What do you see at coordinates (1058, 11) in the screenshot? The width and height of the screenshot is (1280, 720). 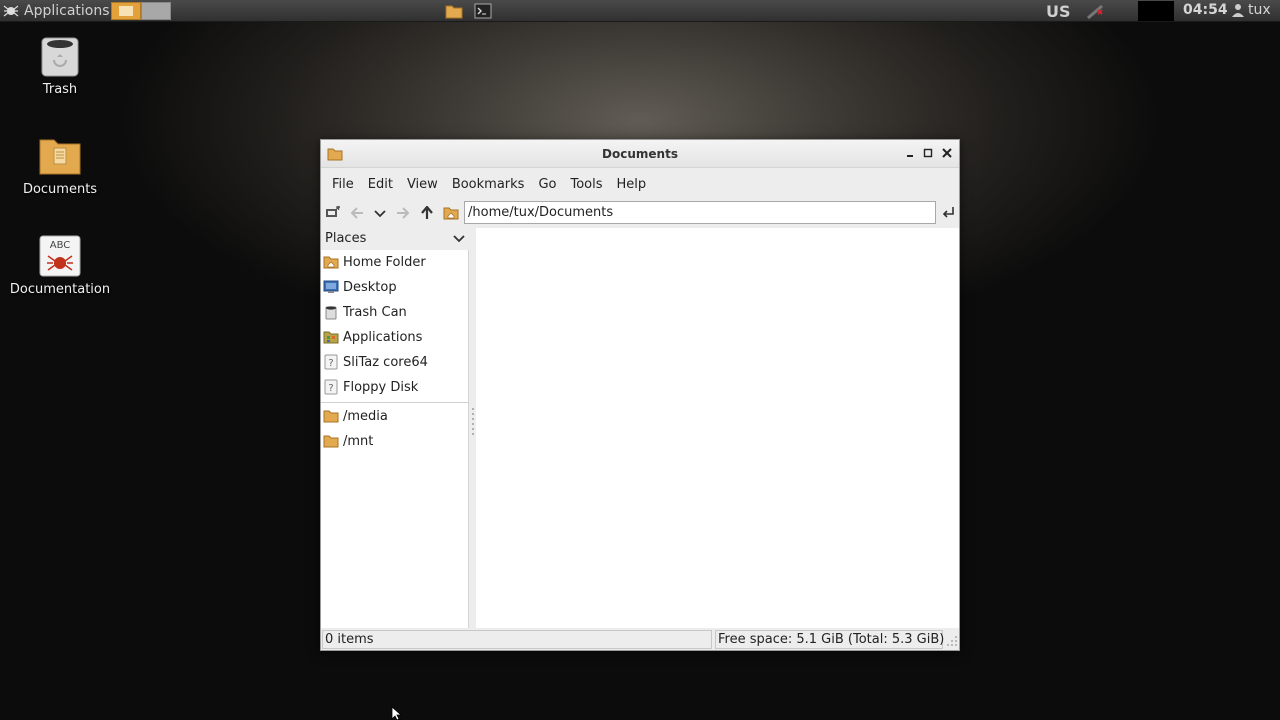 I see `keyboard-layout-indicator: US` at bounding box center [1058, 11].